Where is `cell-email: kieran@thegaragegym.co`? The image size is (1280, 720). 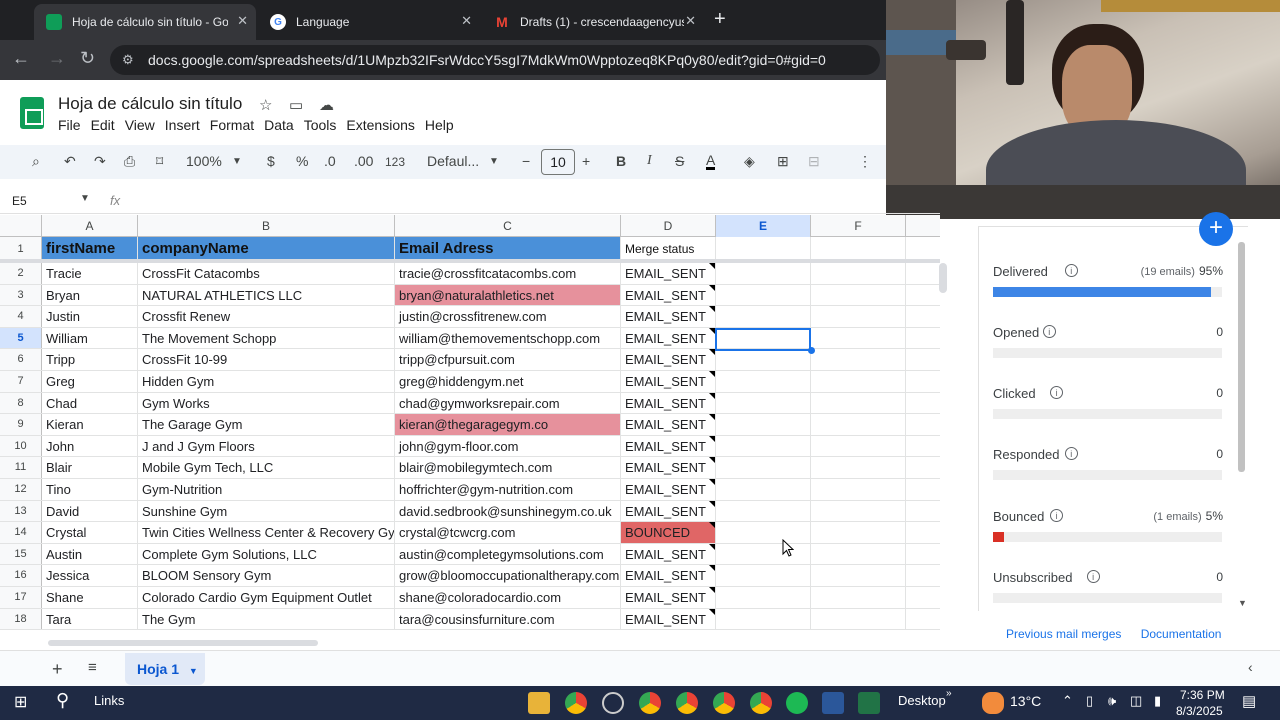 cell-email: kieran@thegaragegym.co is located at coordinates (508, 424).